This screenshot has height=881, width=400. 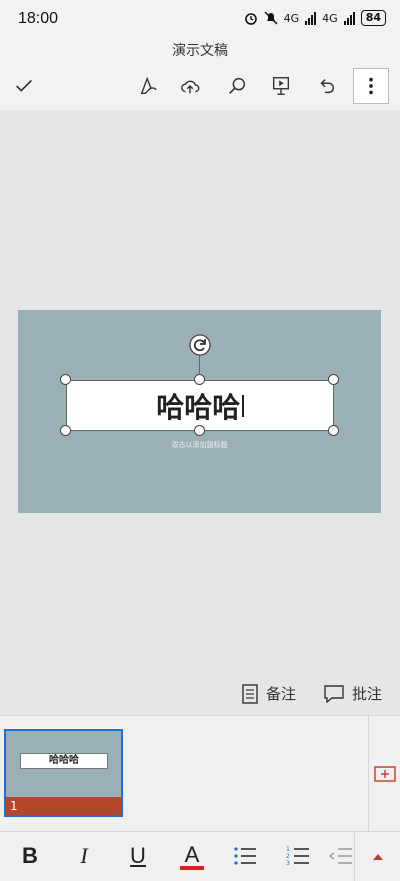 I want to click on italic-button: I, so click(x=84, y=856).